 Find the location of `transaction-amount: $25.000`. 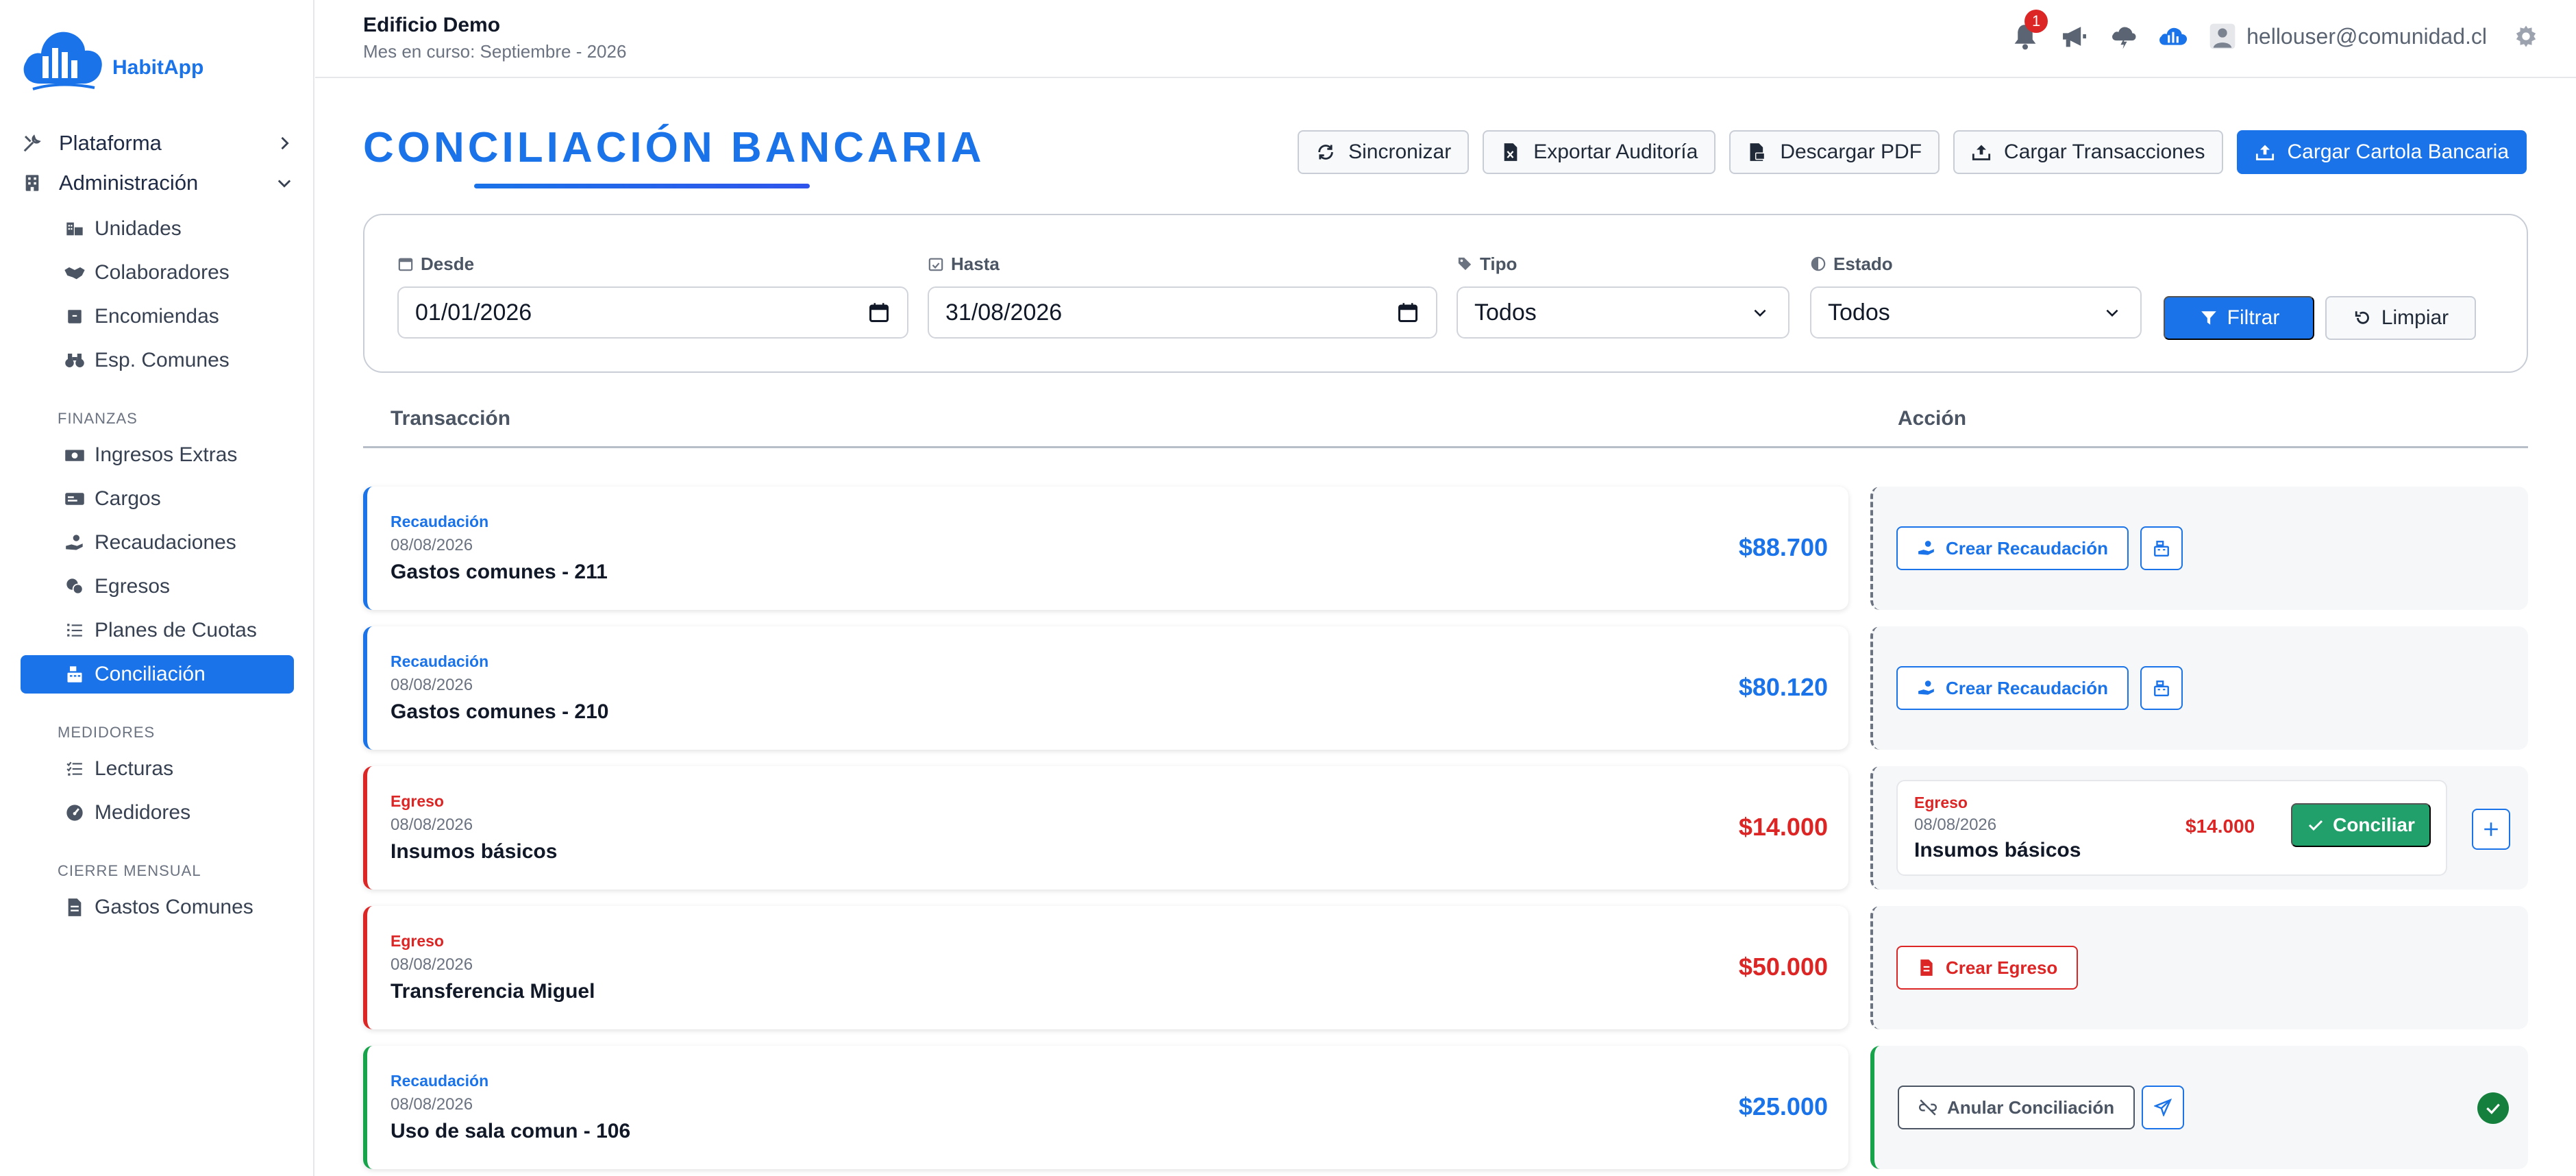

transaction-amount: $25.000 is located at coordinates (1783, 1106).